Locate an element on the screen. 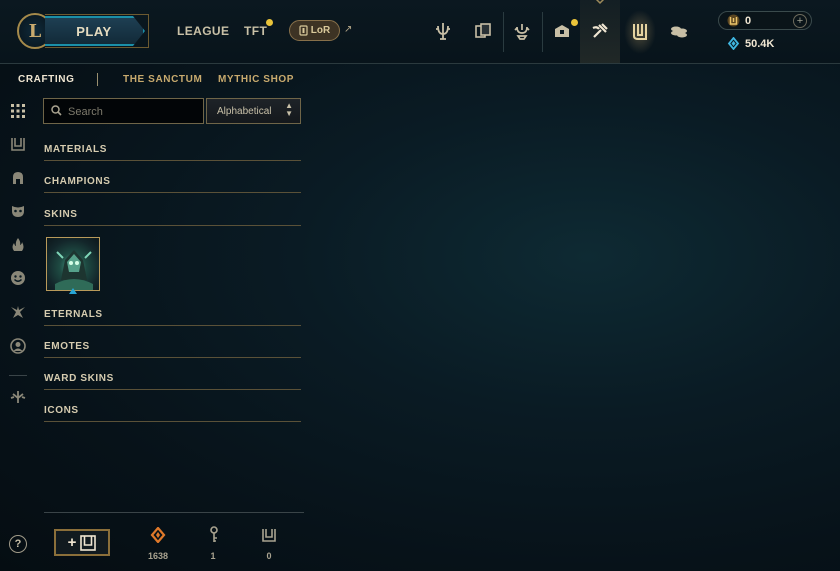 The width and height of the screenshot is (840, 571). shard-indicator-icon is located at coordinates (73, 291).